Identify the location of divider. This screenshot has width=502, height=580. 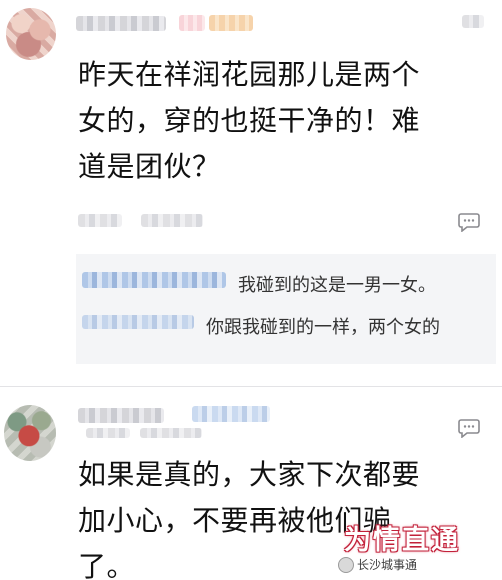
(251, 386).